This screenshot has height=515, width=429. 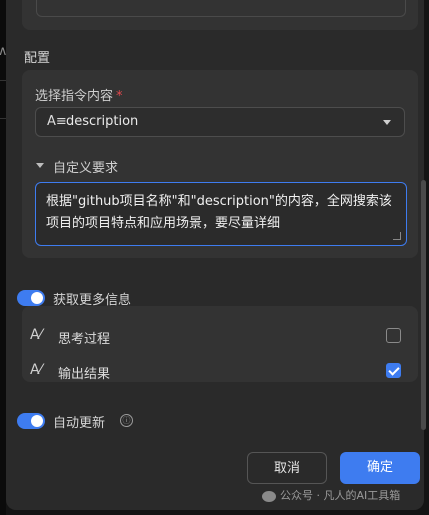 What do you see at coordinates (31, 298) in the screenshot?
I see `more-info-toggle` at bounding box center [31, 298].